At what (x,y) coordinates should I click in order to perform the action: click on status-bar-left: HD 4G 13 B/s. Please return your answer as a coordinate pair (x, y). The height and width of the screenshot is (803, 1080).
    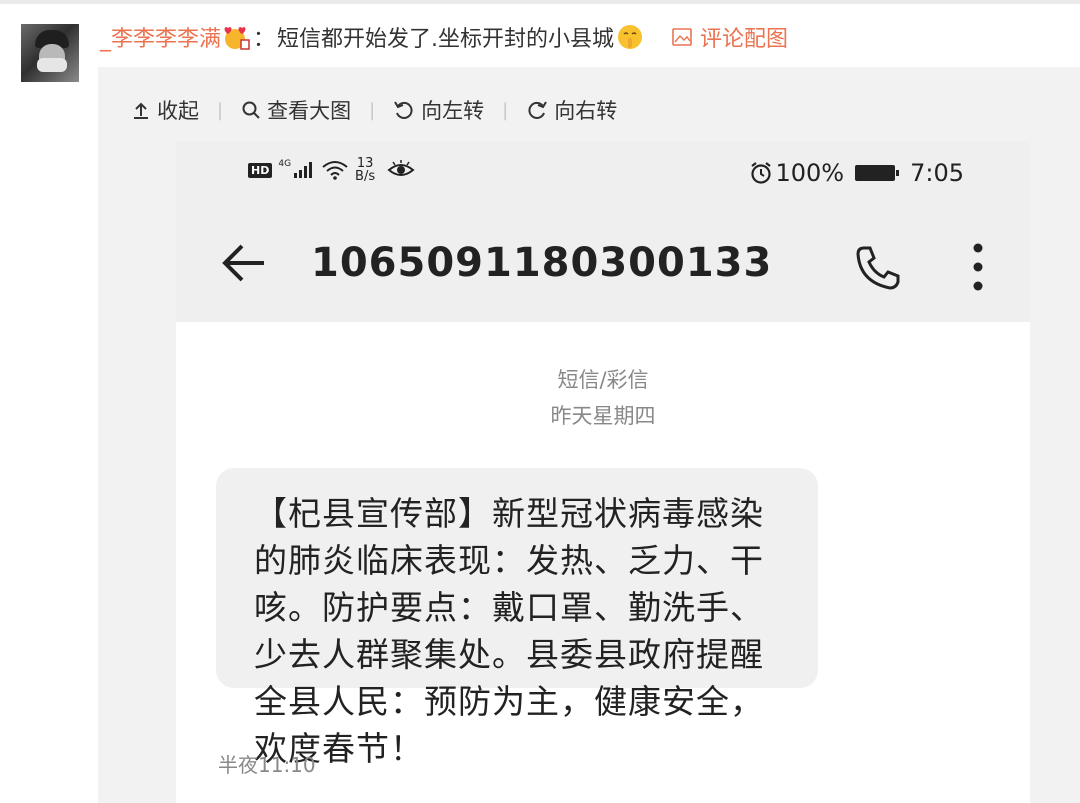
    Looking at the image, I should click on (331, 170).